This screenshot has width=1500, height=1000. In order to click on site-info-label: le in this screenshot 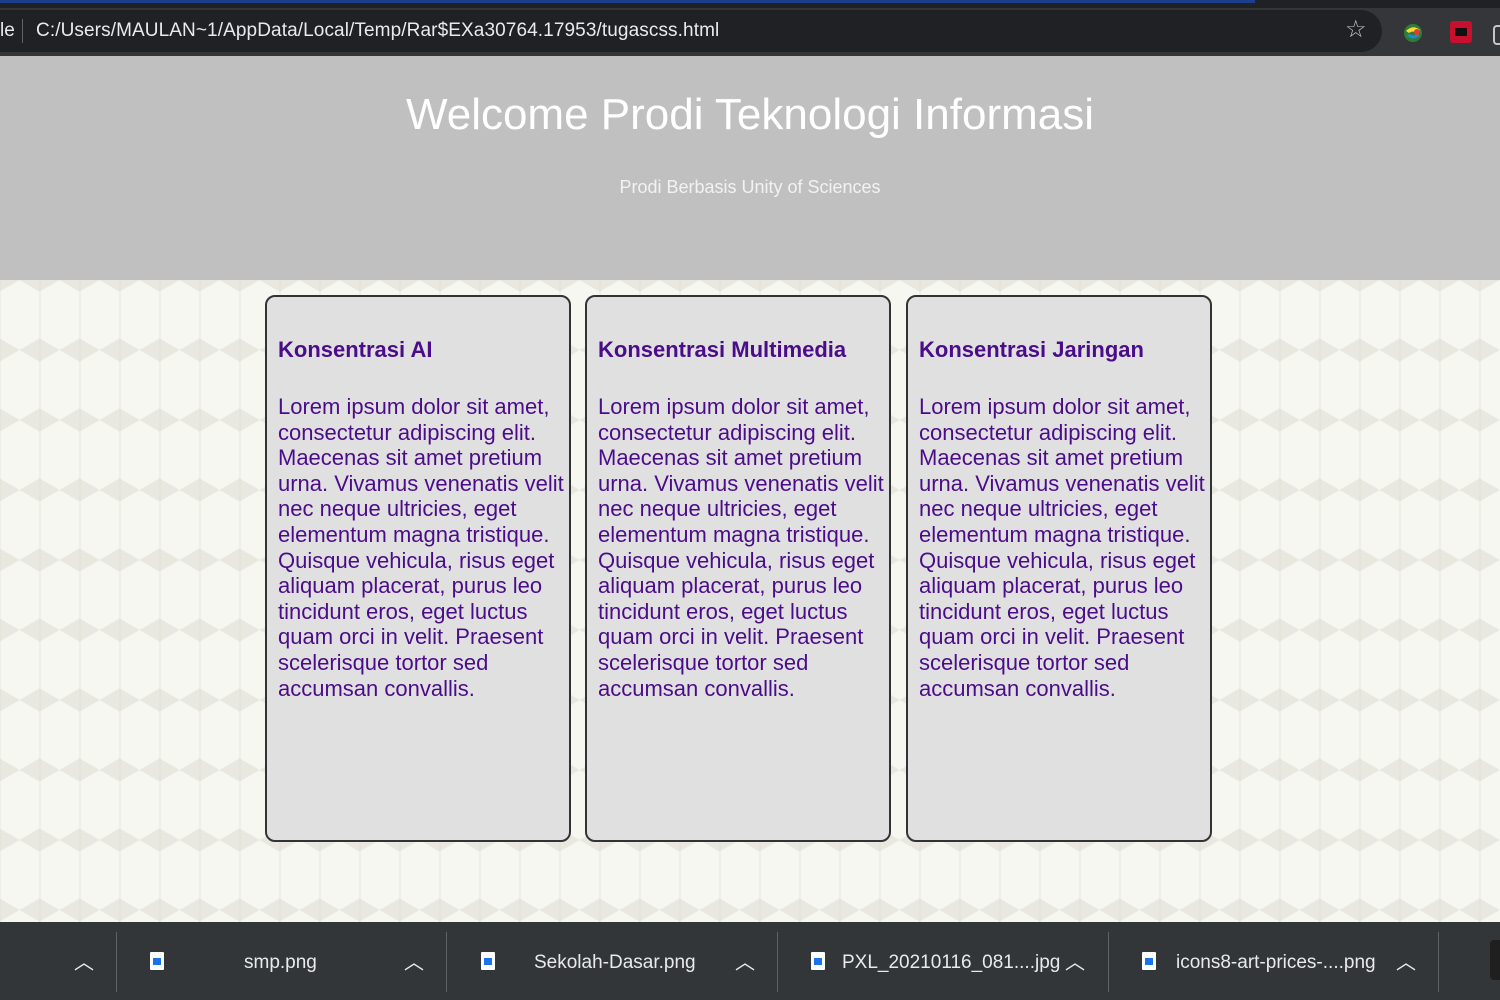, I will do `click(7, 31)`.